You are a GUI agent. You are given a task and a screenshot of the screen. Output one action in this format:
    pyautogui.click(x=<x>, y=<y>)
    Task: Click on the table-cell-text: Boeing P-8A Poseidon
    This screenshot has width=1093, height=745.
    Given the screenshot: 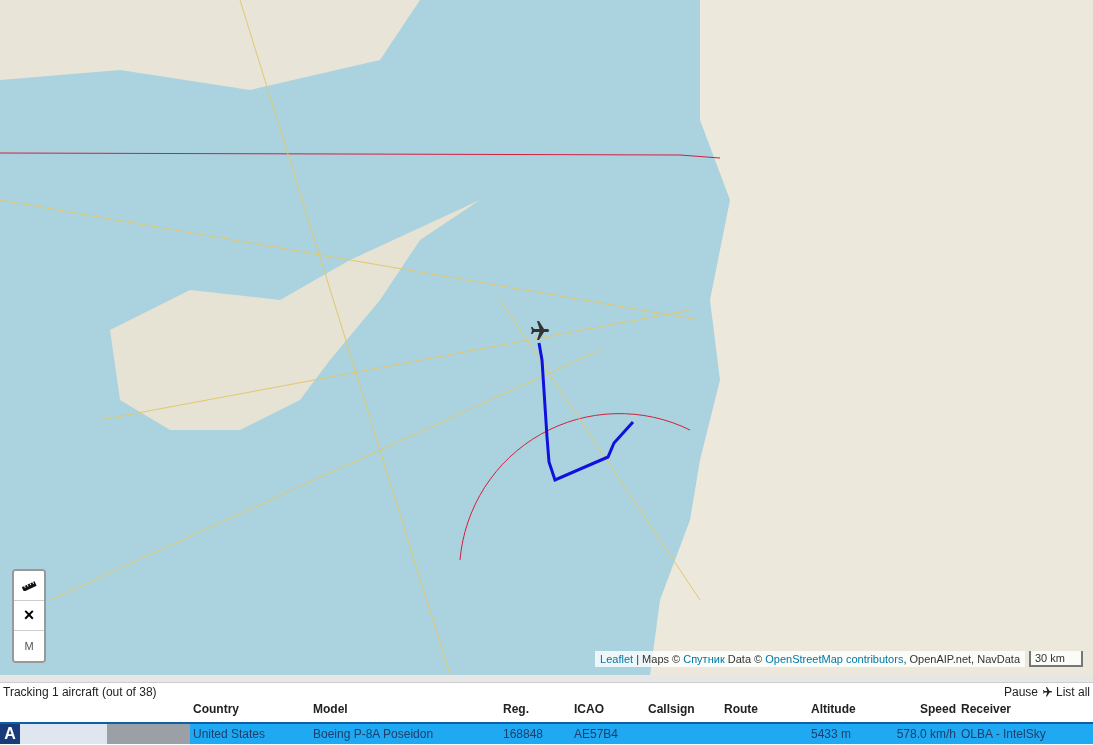 What is the action you would take?
    pyautogui.click(x=374, y=734)
    